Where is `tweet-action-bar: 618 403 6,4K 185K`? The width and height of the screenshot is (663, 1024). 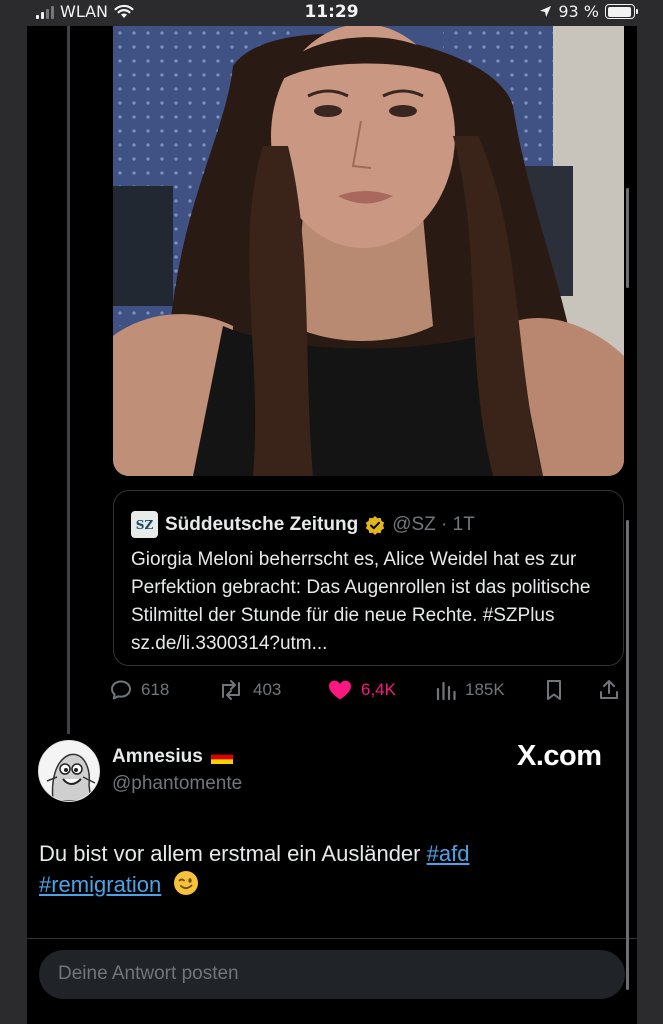
tweet-action-bar: 618 403 6,4K 185K is located at coordinates (369, 691).